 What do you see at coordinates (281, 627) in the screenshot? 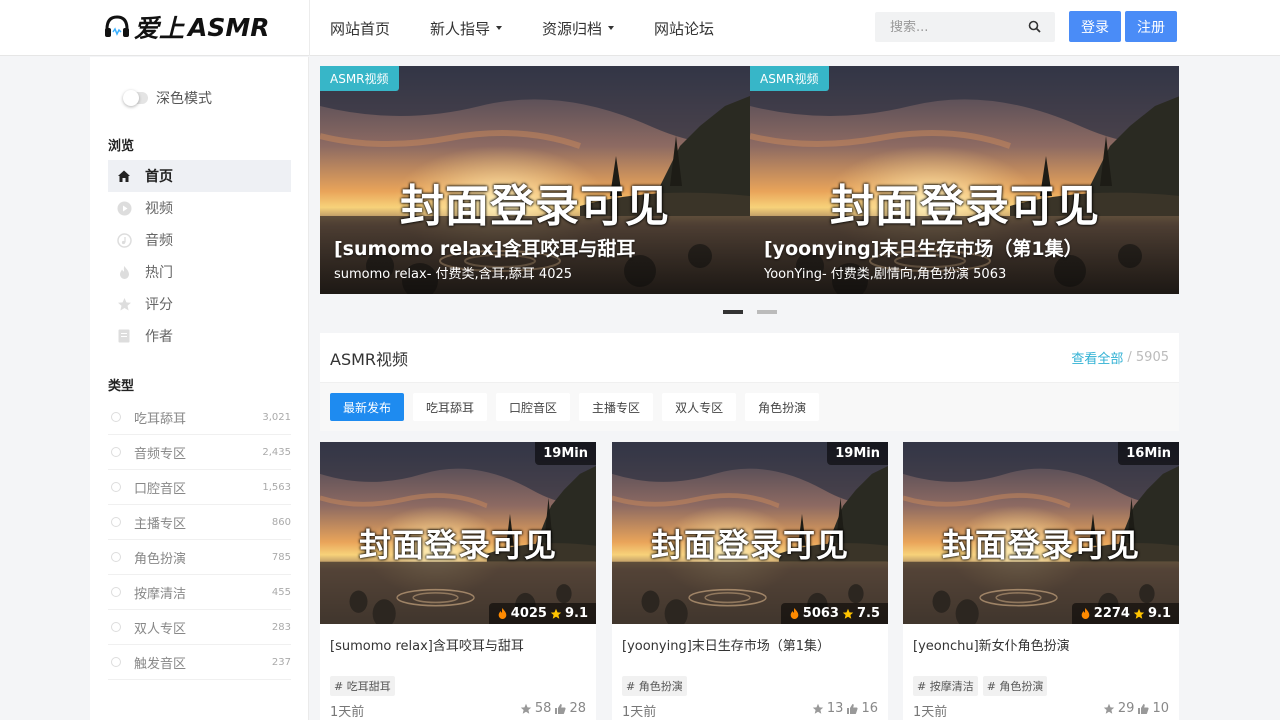
I see `category-count: 283` at bounding box center [281, 627].